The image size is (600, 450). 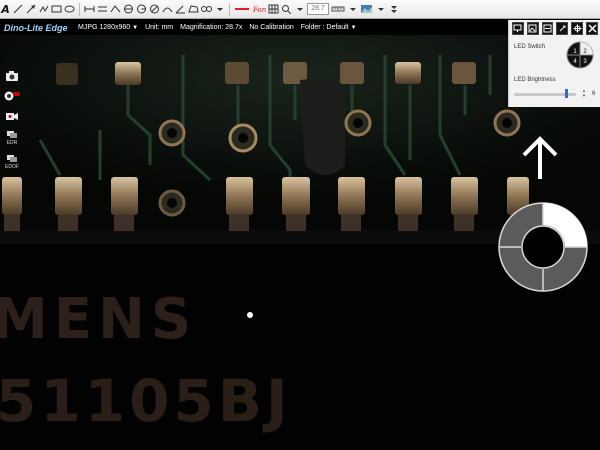 I want to click on tab-image, so click(x=532, y=28).